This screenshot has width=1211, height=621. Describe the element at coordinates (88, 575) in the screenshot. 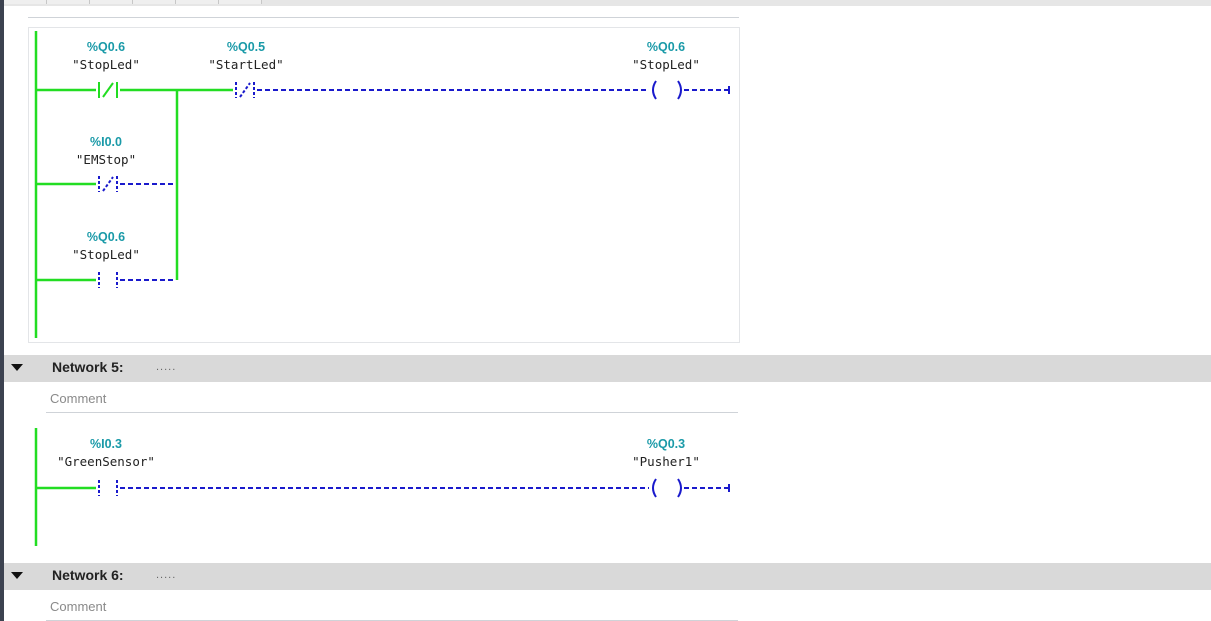

I see `network-6-title: Network 6:` at that location.